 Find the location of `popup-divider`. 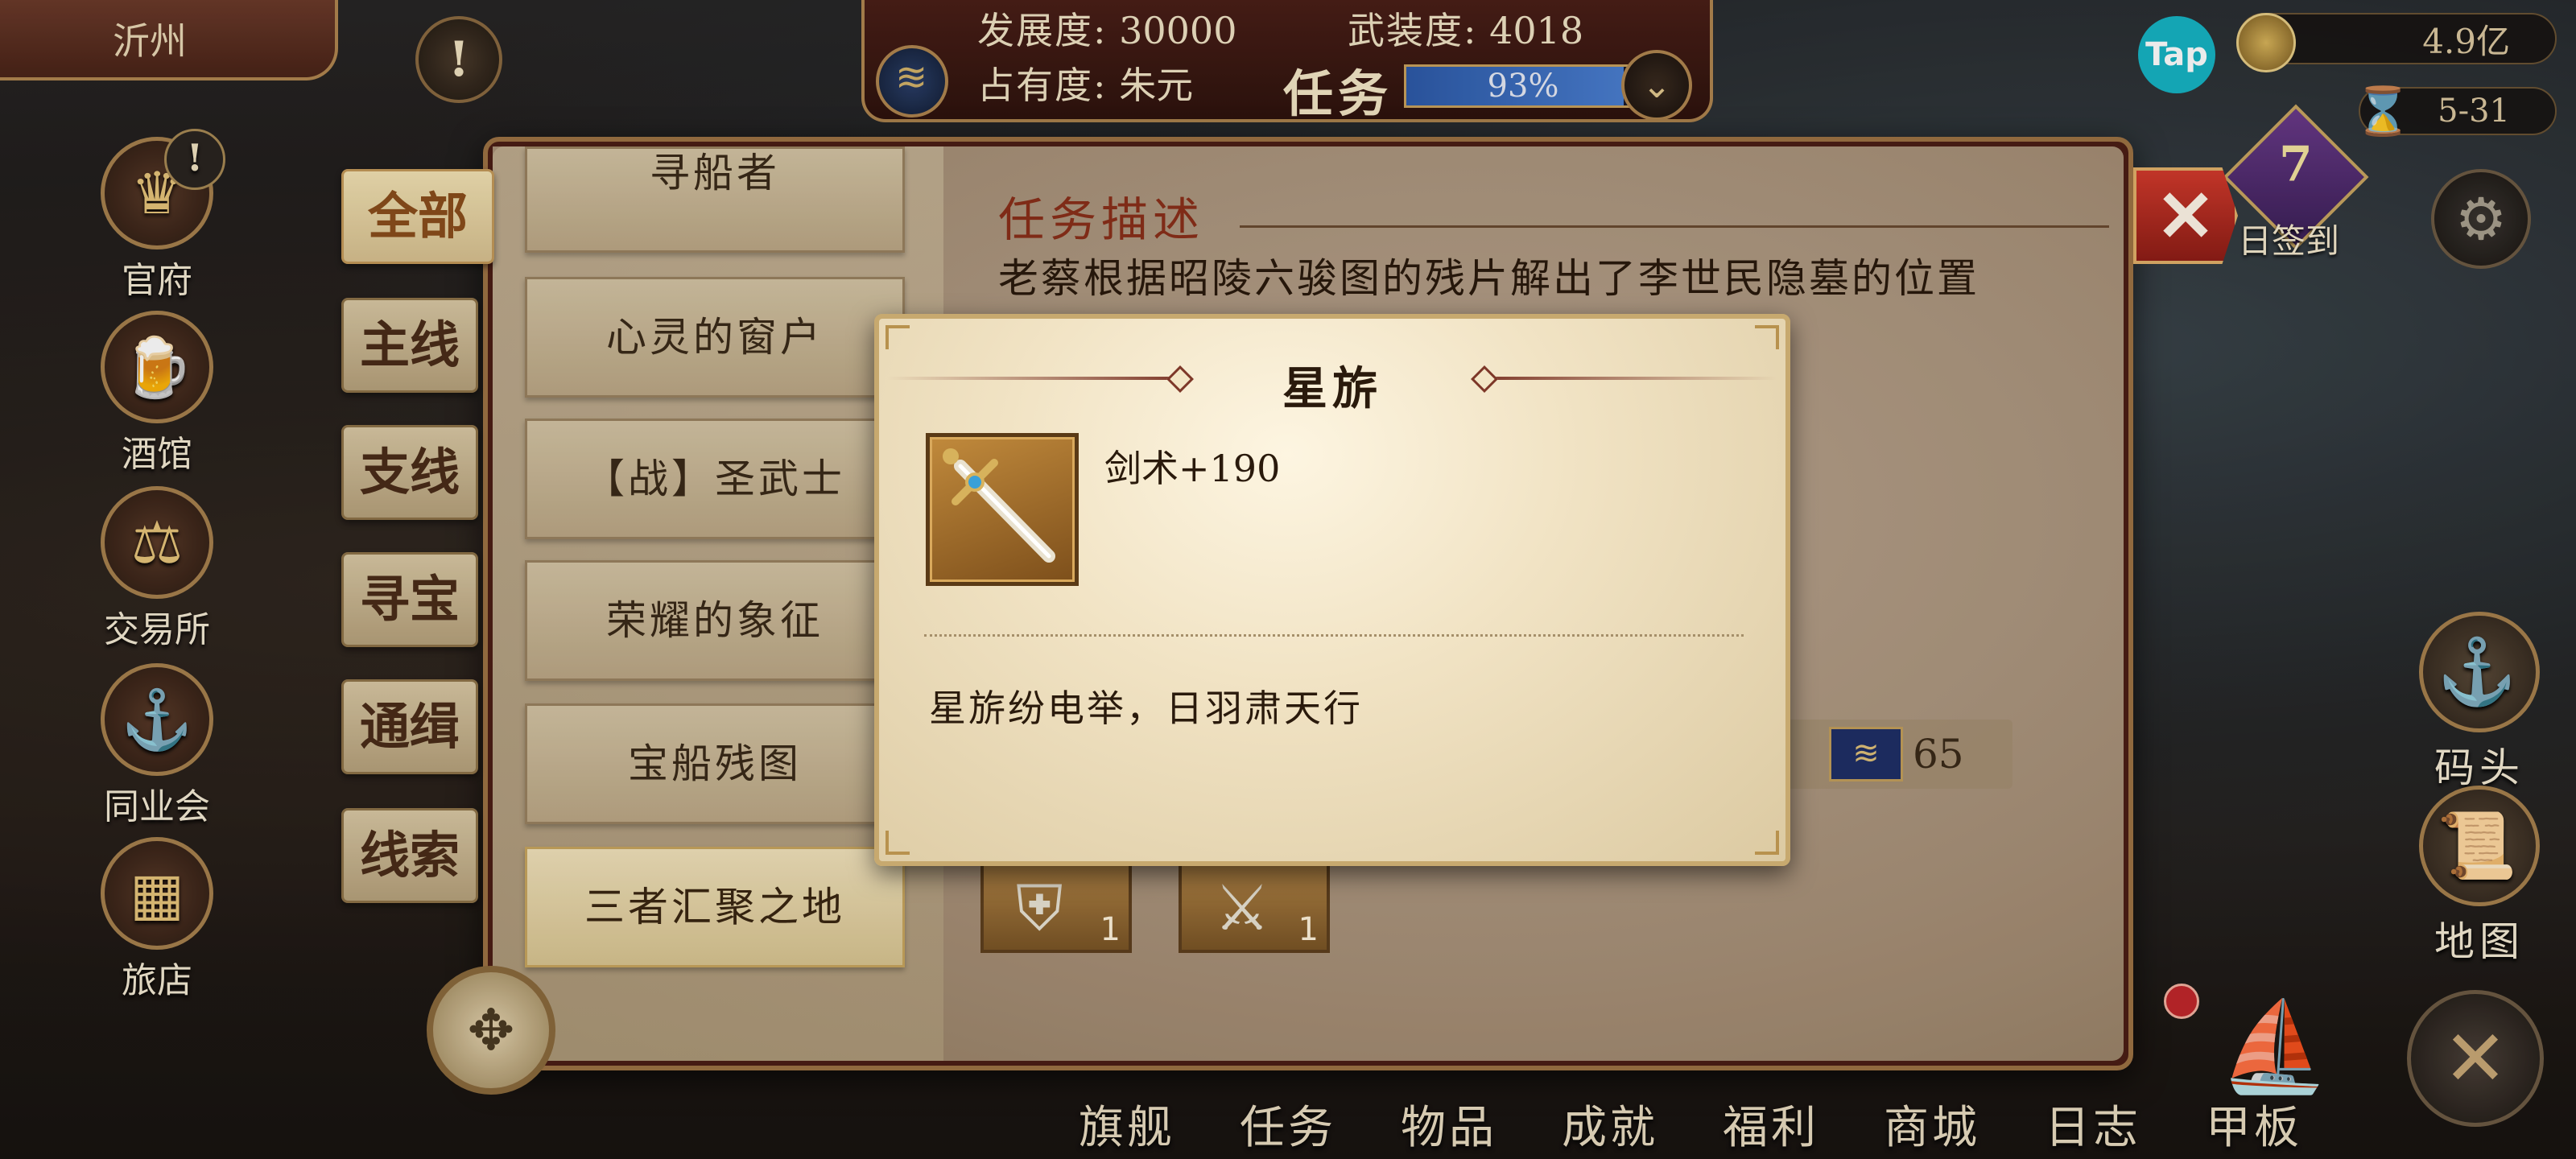

popup-divider is located at coordinates (1334, 635).